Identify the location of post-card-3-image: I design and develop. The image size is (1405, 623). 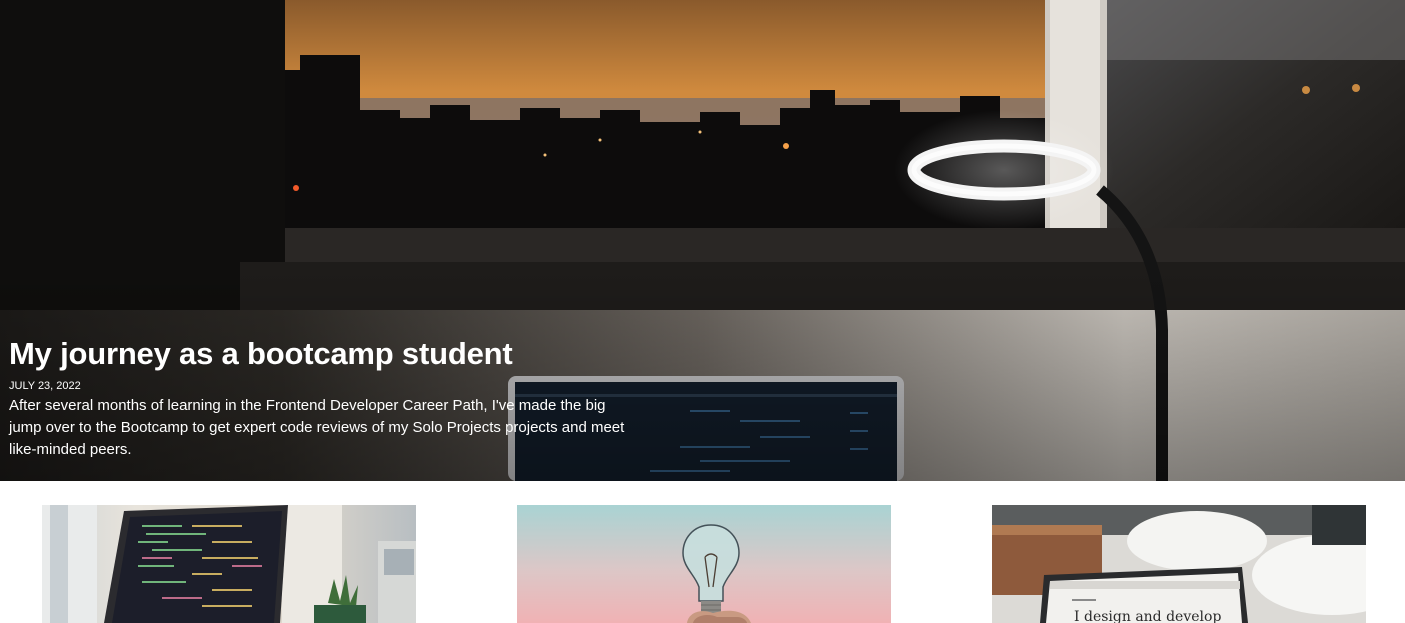
(1179, 564).